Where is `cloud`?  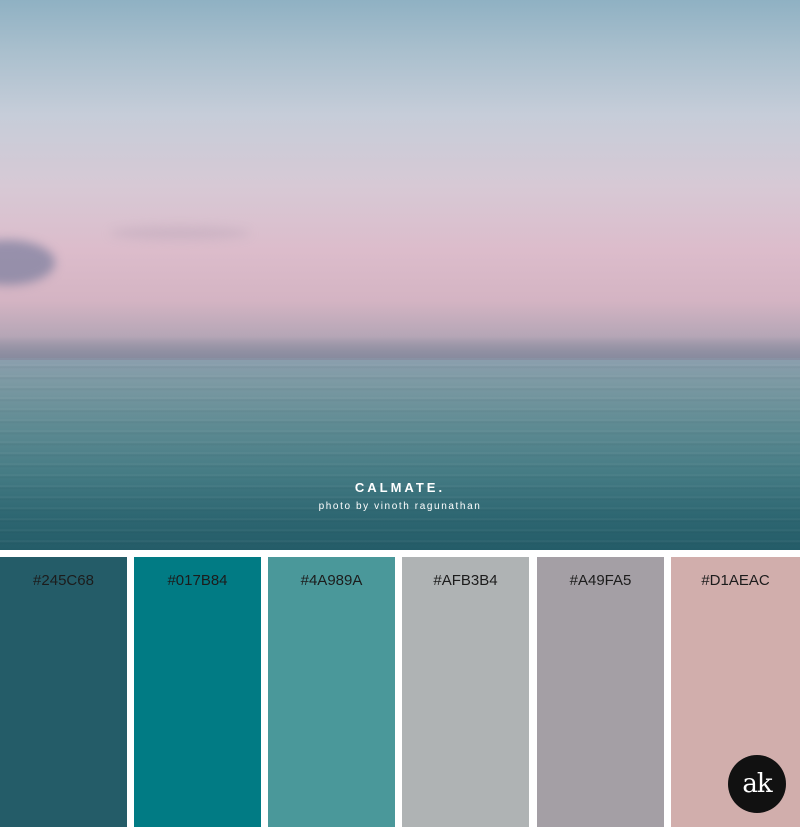 cloud is located at coordinates (180, 233).